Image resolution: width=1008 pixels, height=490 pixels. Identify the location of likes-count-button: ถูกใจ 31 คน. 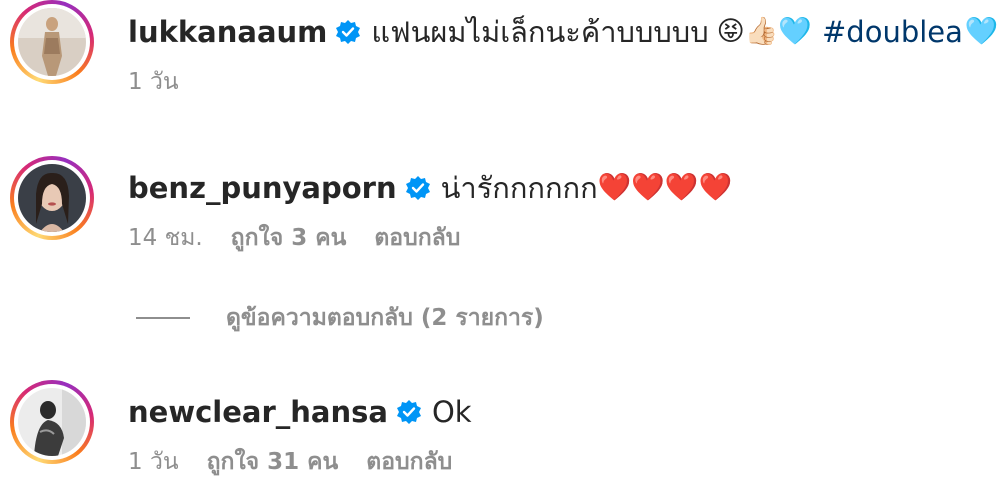
(273, 462).